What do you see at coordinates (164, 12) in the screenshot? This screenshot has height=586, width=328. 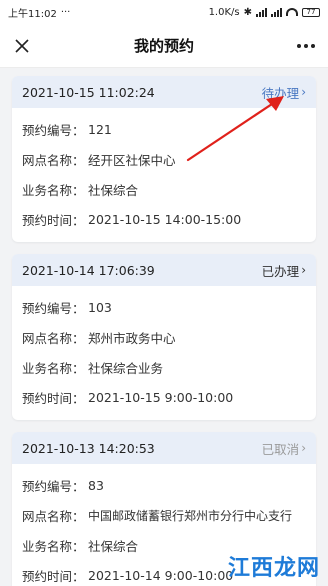 I see `status-bar: 上午11:02 ··· 1.0K/s ✱ 77` at bounding box center [164, 12].